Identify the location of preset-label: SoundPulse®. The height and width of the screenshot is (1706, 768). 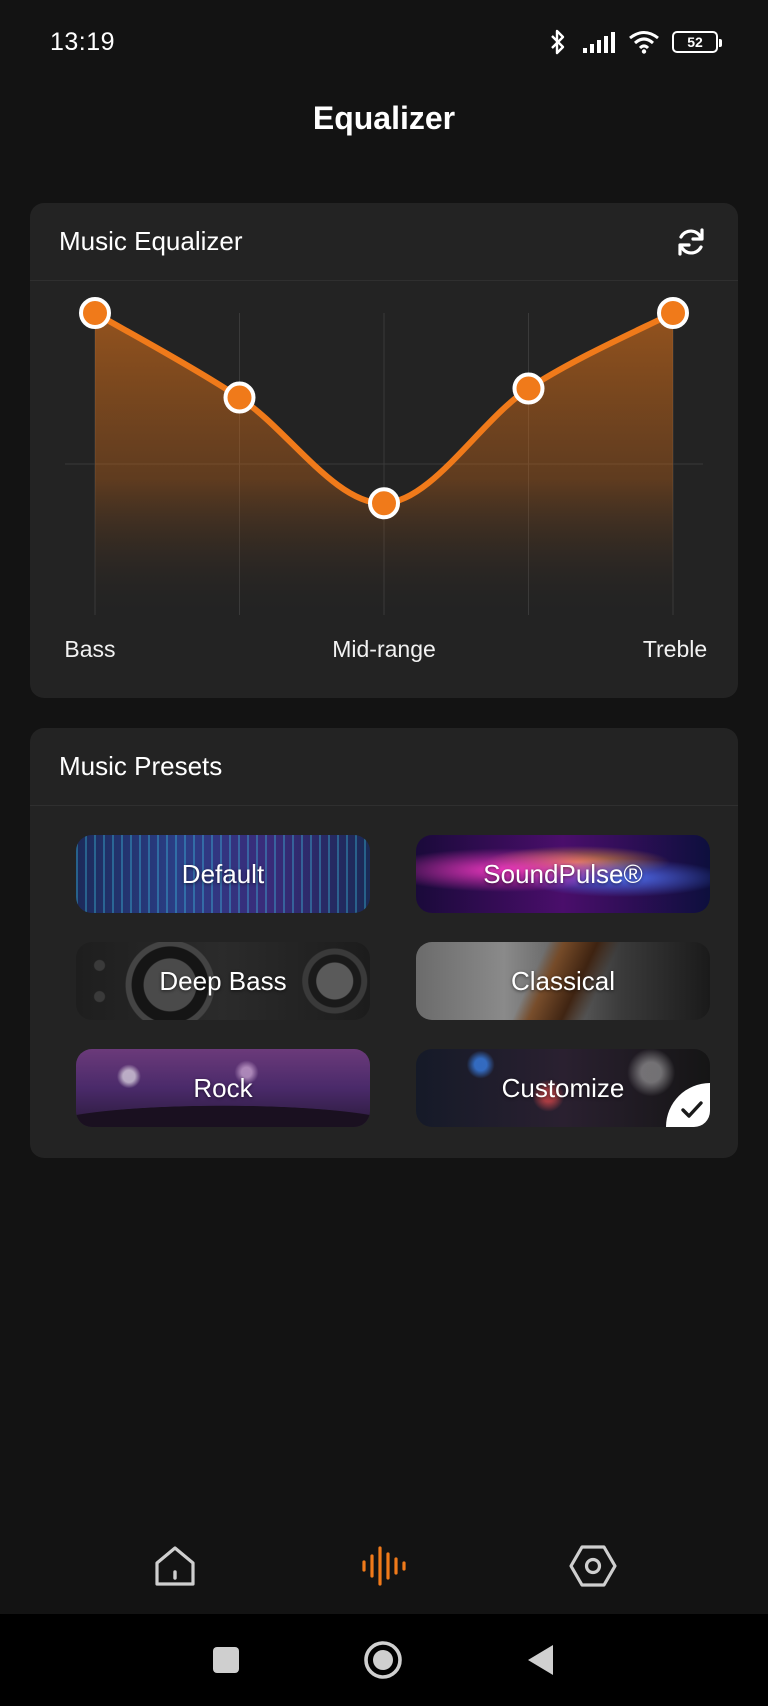
(563, 873).